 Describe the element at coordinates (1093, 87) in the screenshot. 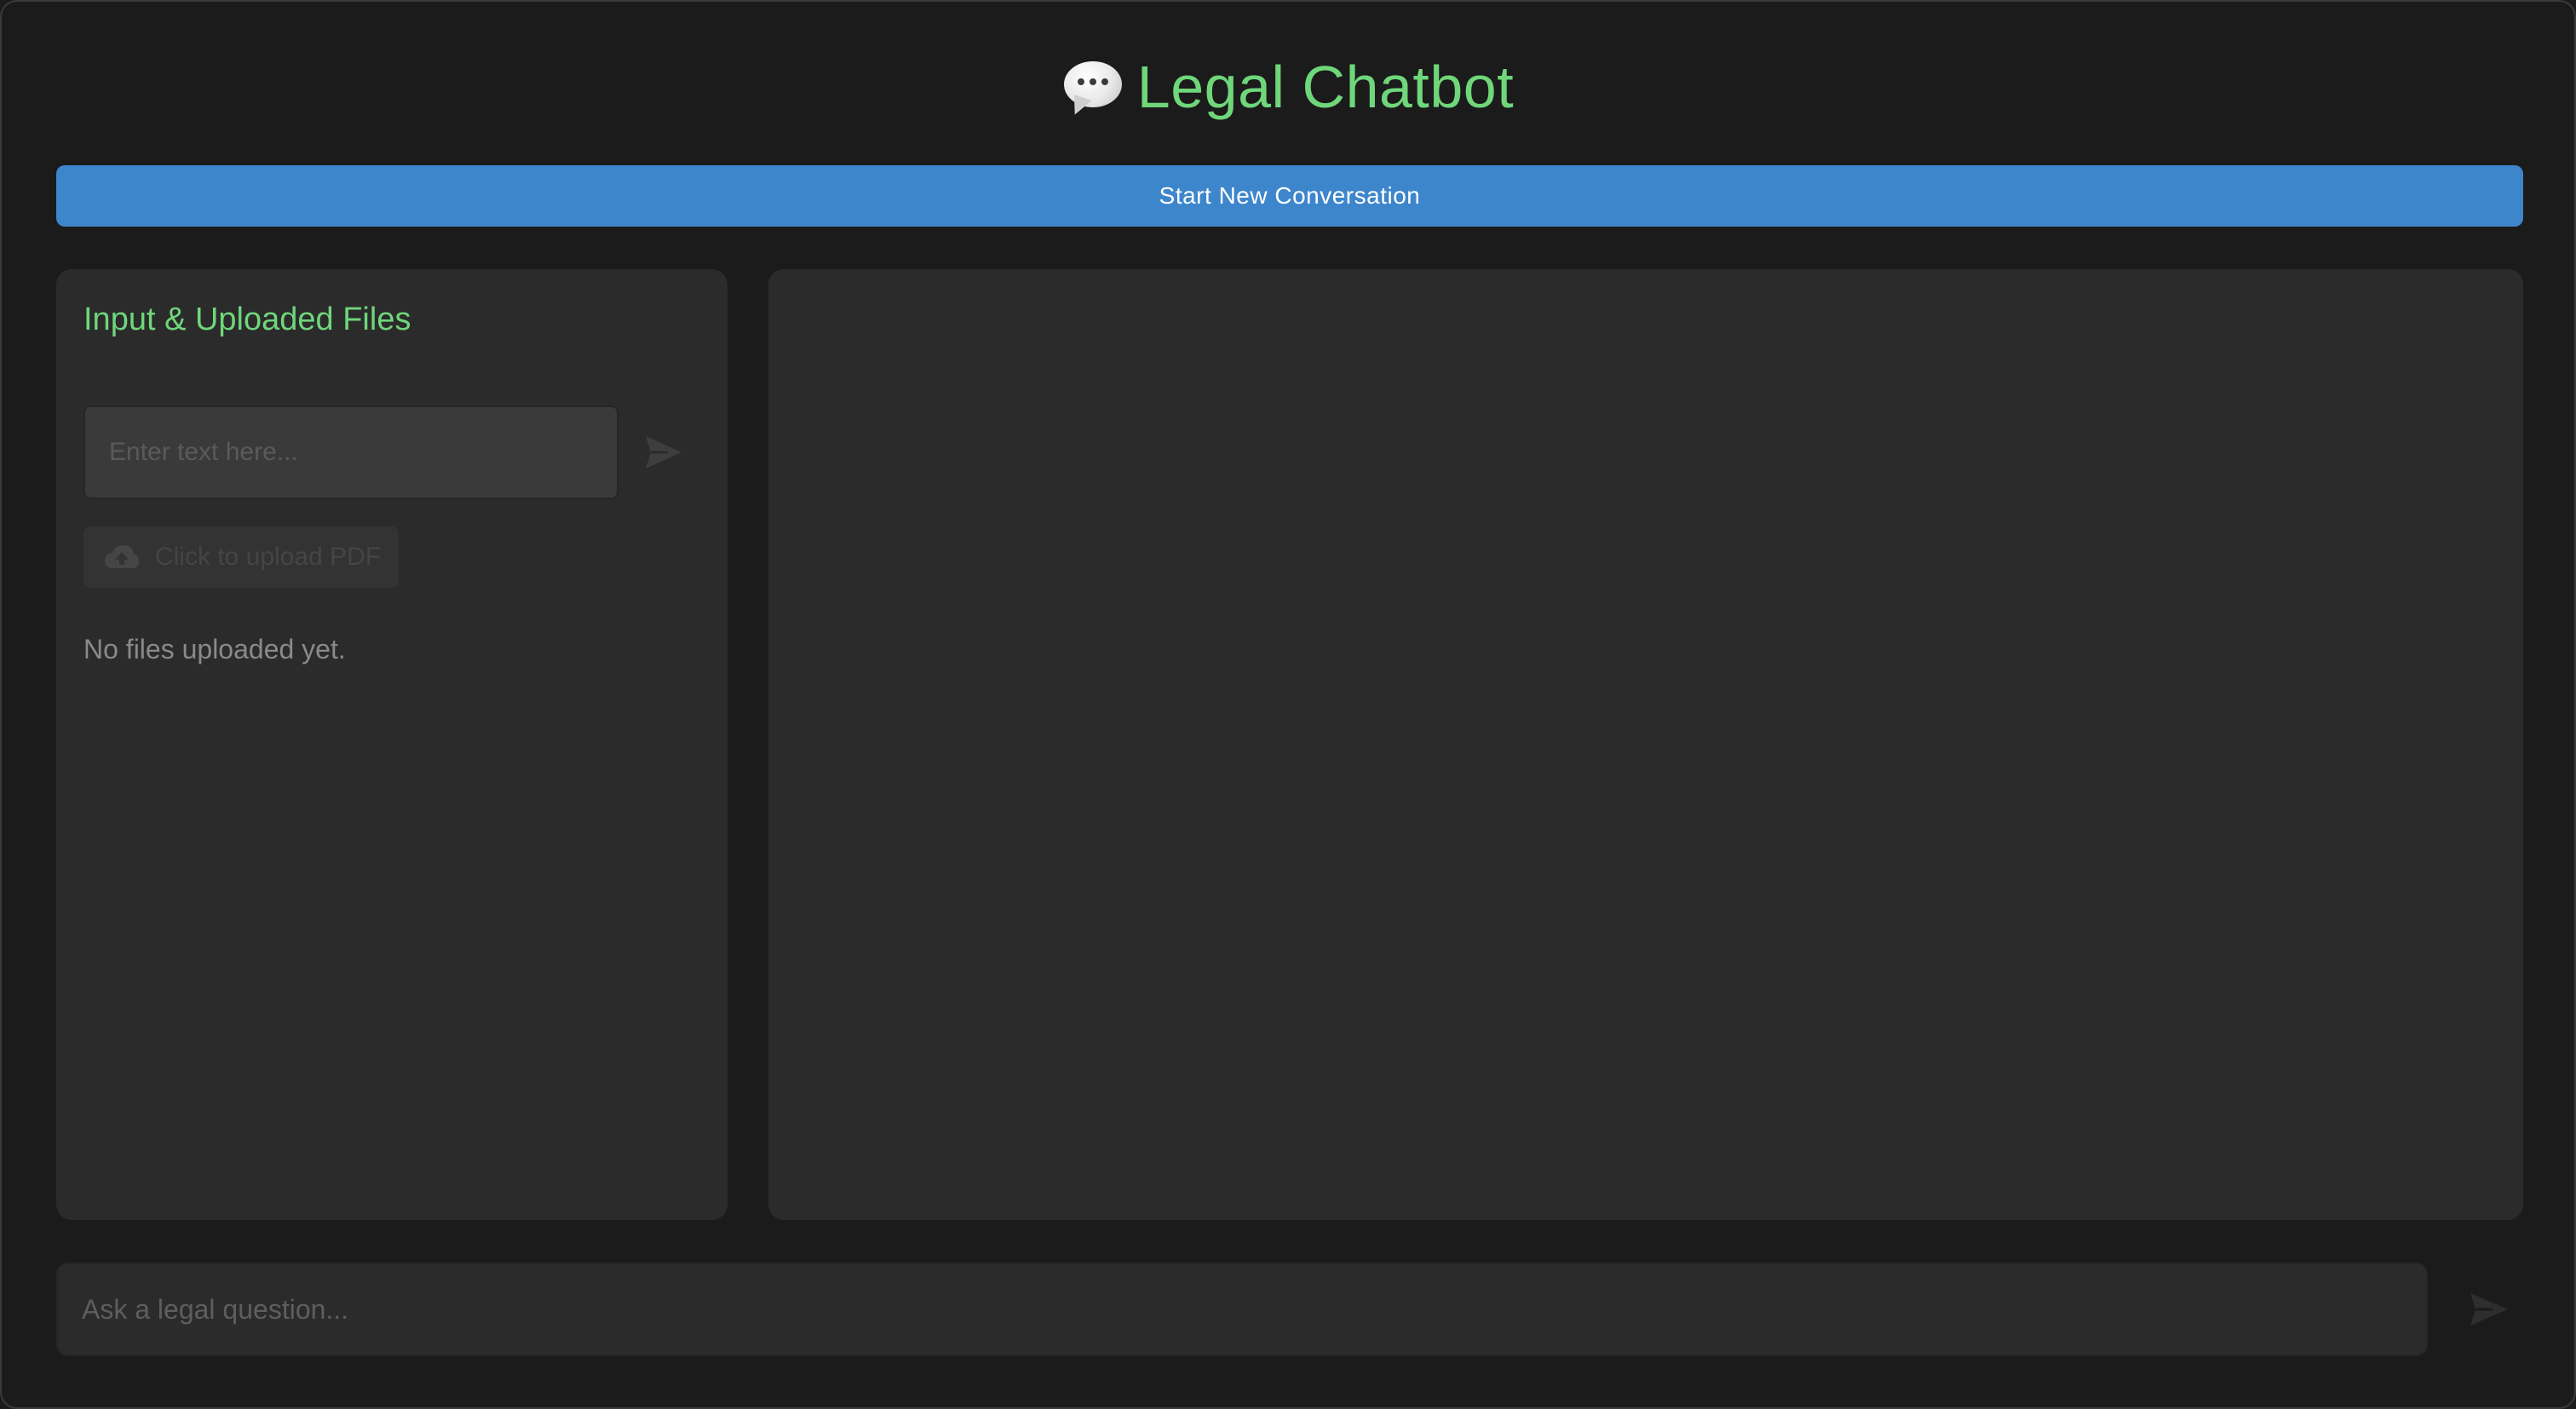

I see `speech-bubble-icon` at that location.